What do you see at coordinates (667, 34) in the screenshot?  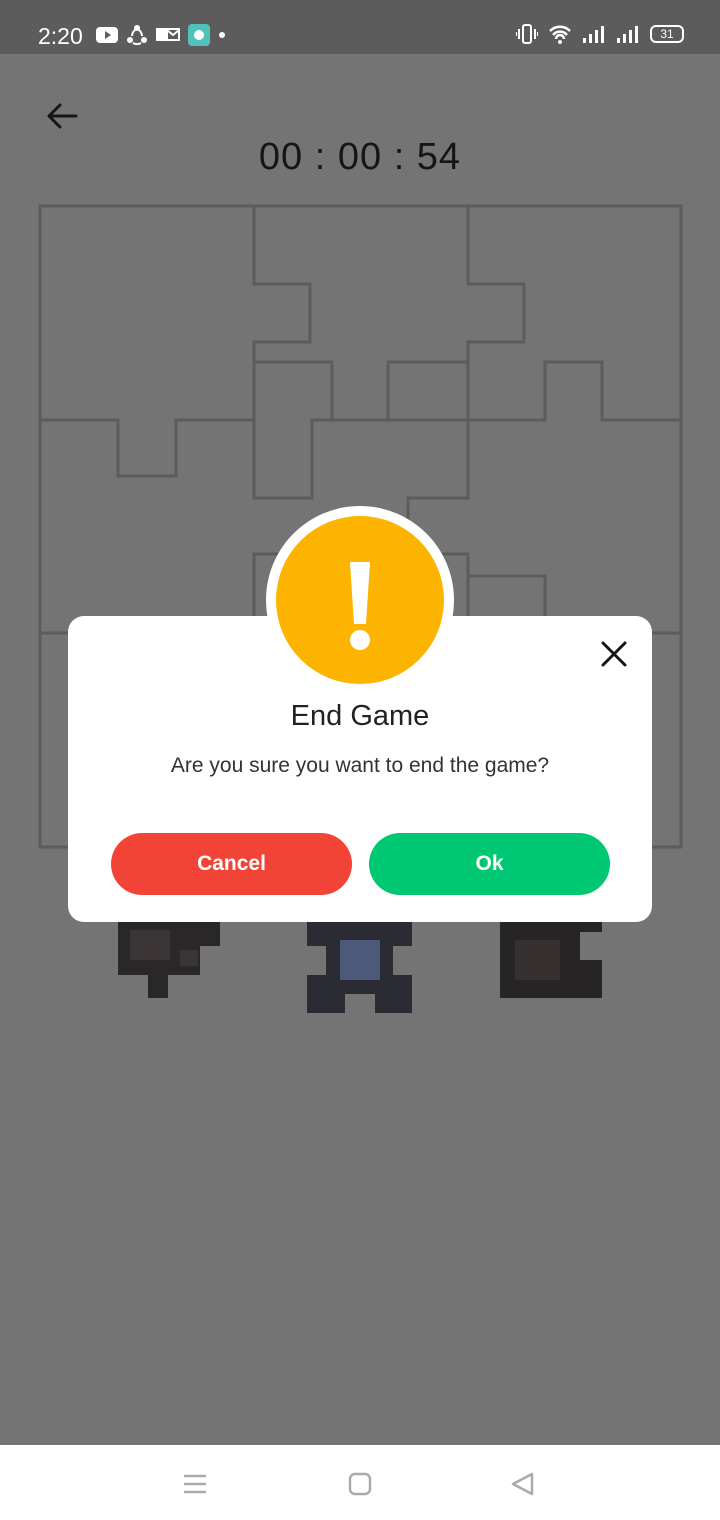 I see `battery-icon: 31` at bounding box center [667, 34].